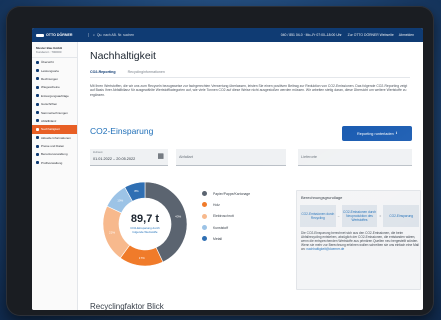  I want to click on page-title: Nachhaltigkeit, so click(123, 56).